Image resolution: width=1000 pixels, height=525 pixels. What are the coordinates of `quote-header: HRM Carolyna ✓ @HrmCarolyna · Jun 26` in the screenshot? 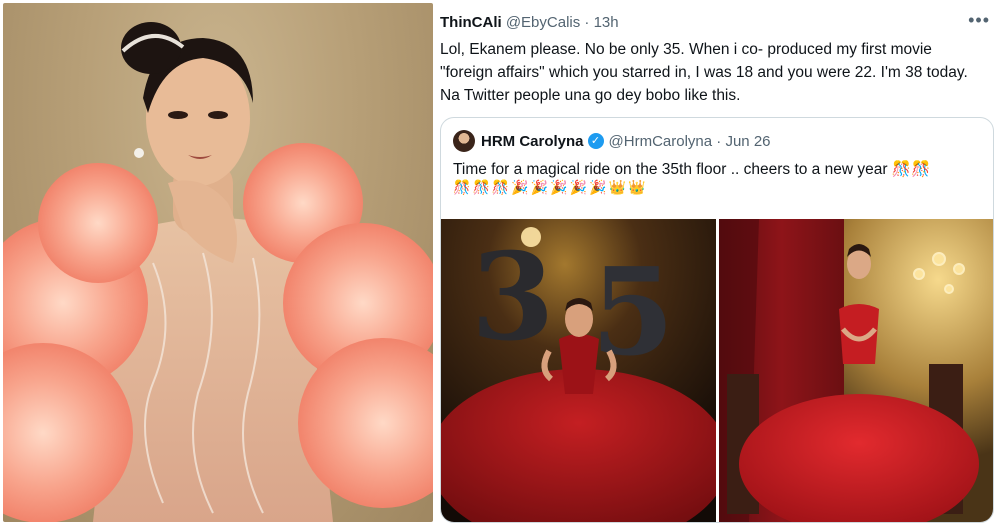 It's located at (612, 141).